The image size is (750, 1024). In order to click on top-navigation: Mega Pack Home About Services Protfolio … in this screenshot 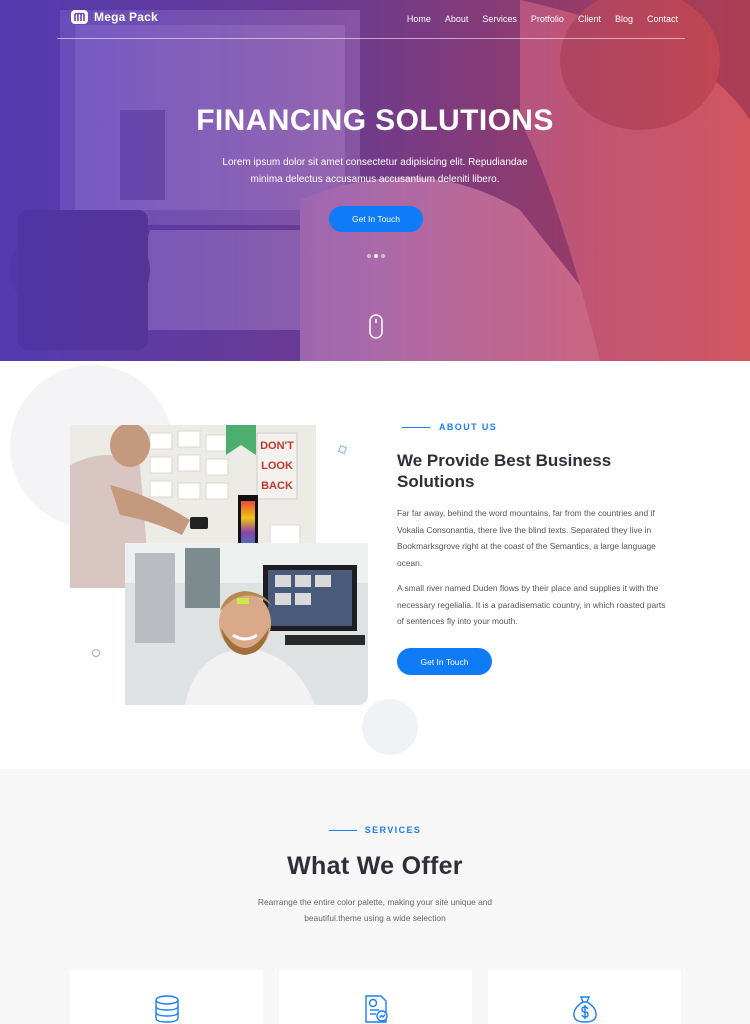, I will do `click(371, 19)`.